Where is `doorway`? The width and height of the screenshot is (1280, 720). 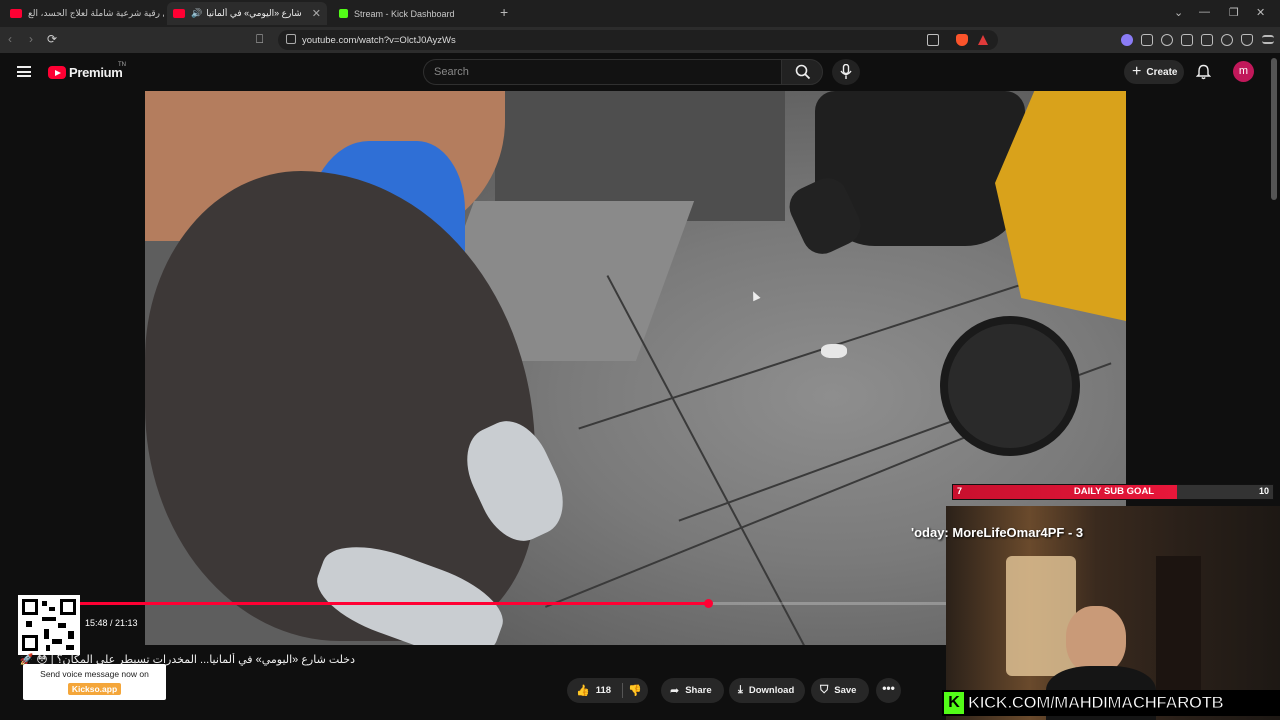
doorway is located at coordinates (1178, 631).